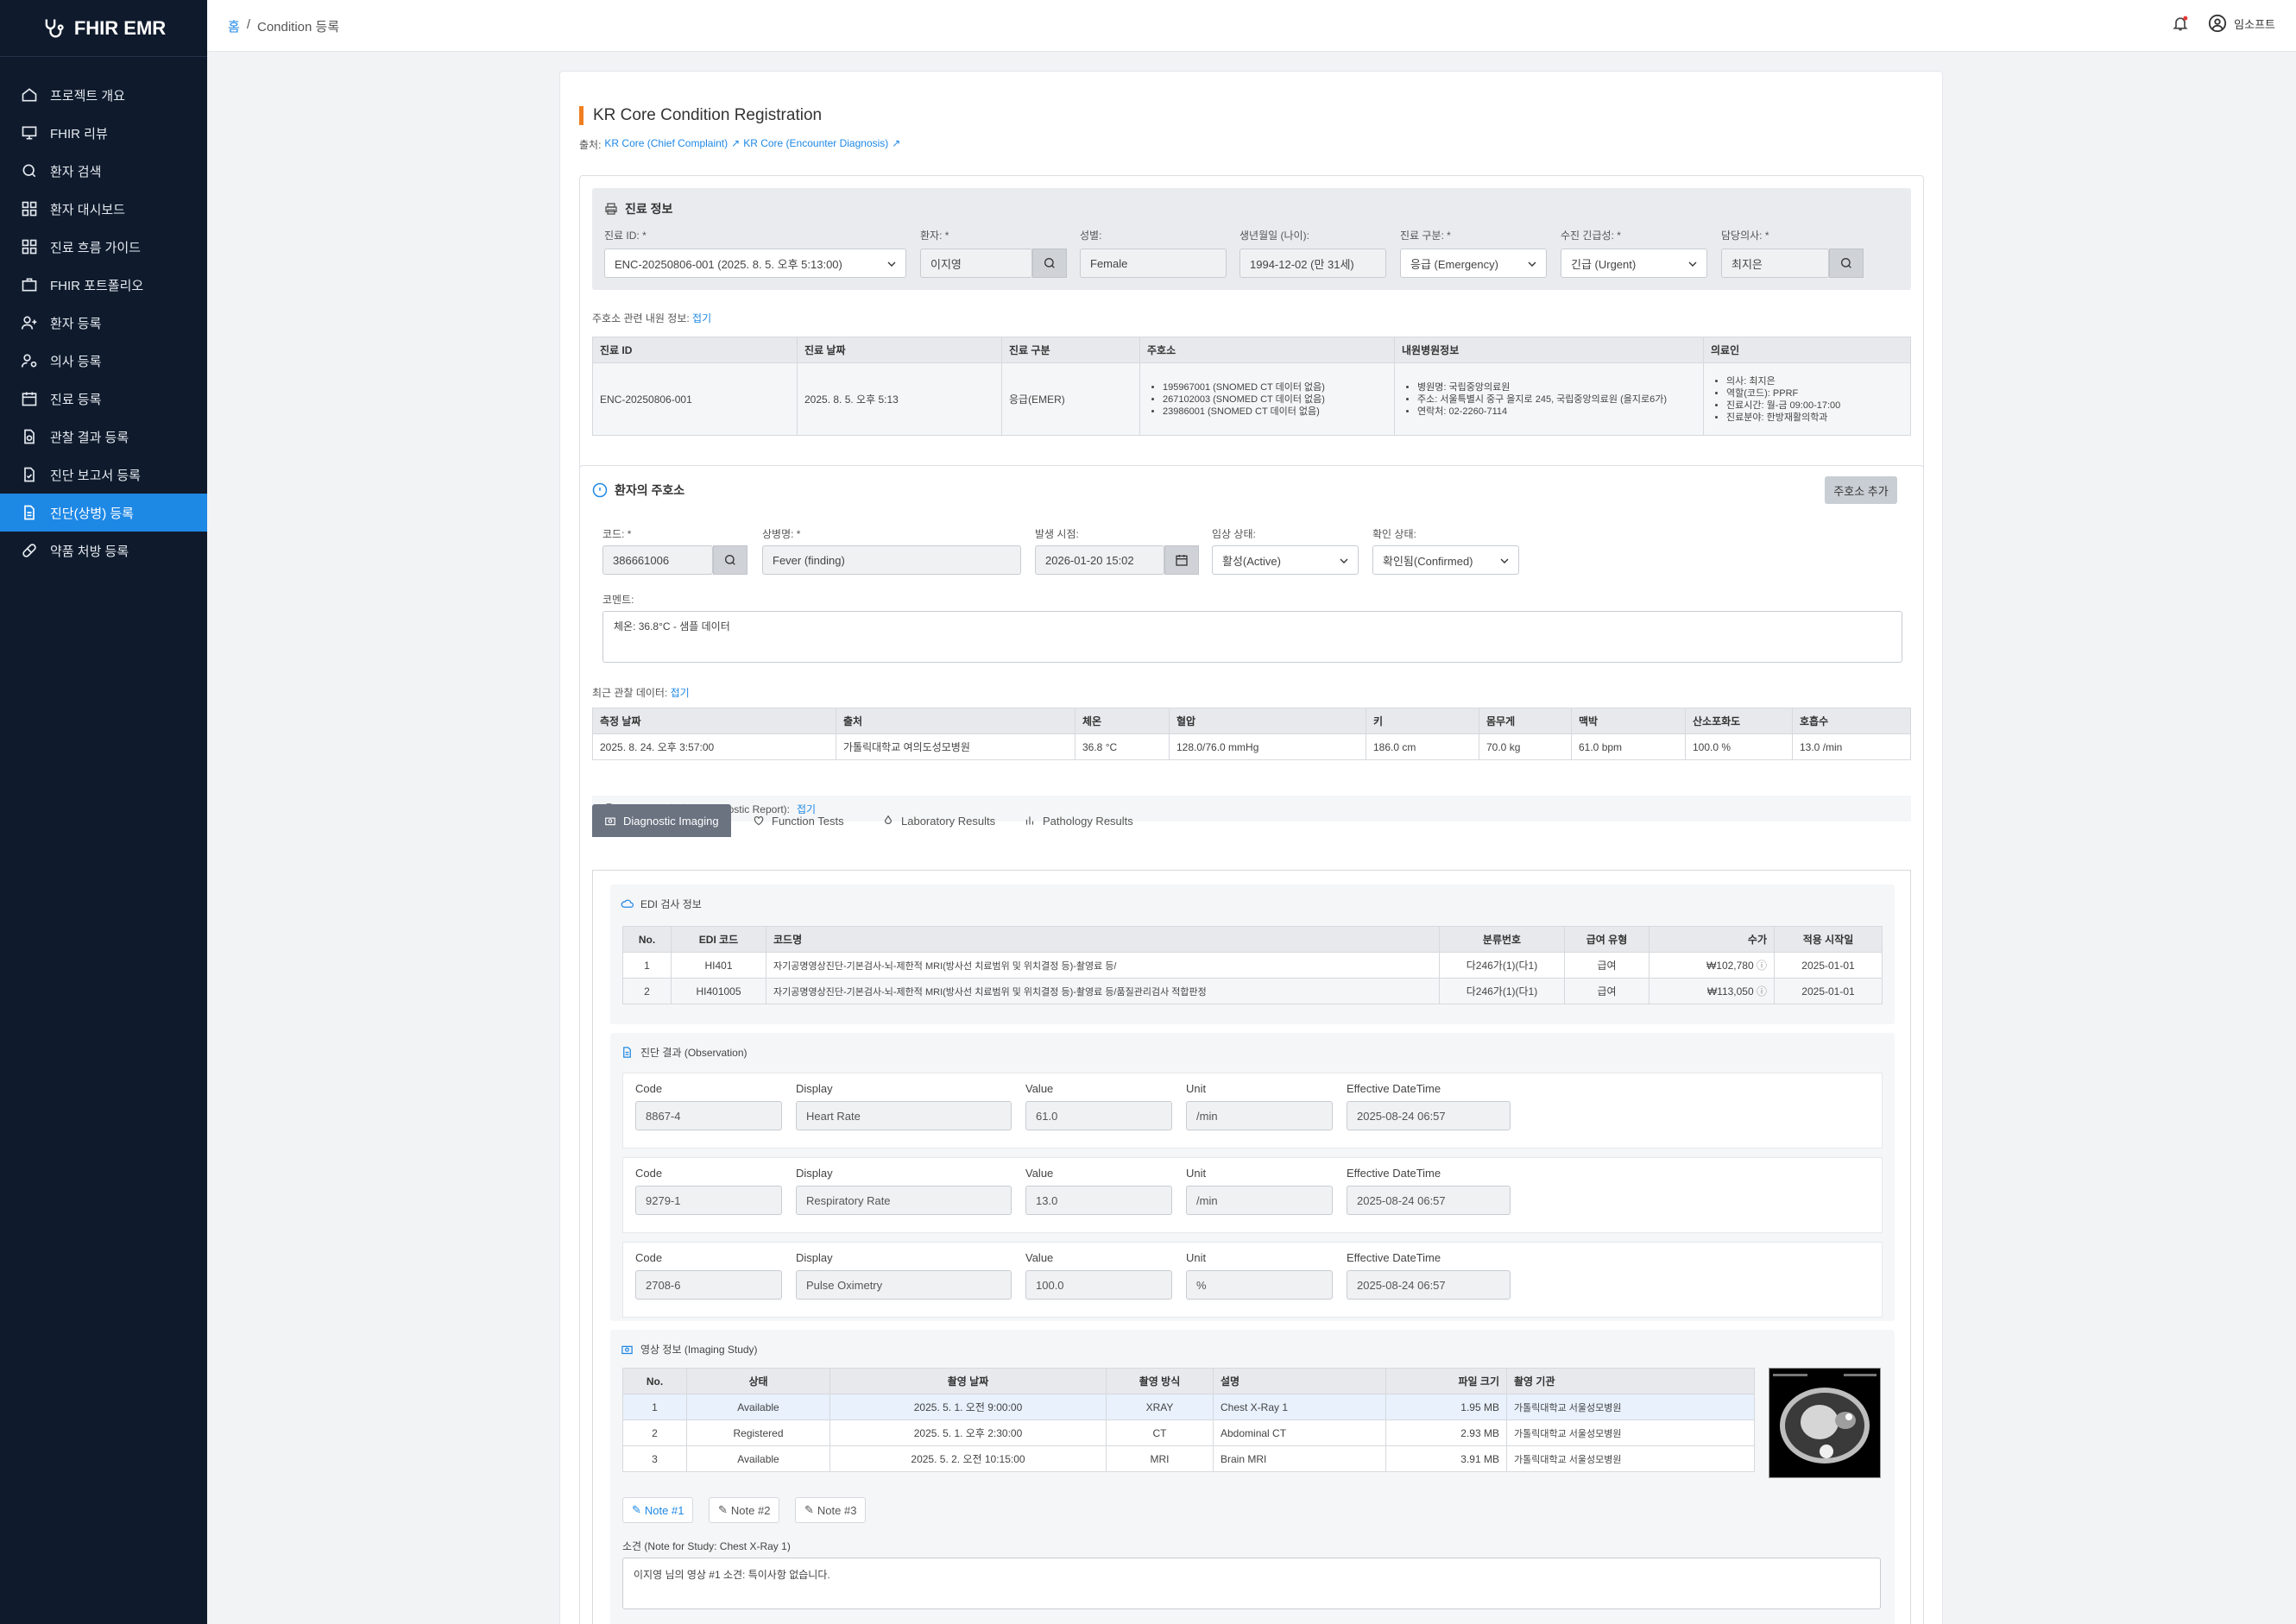 Image resolution: width=2296 pixels, height=1624 pixels. I want to click on observations-toggle: 접기, so click(680, 693).